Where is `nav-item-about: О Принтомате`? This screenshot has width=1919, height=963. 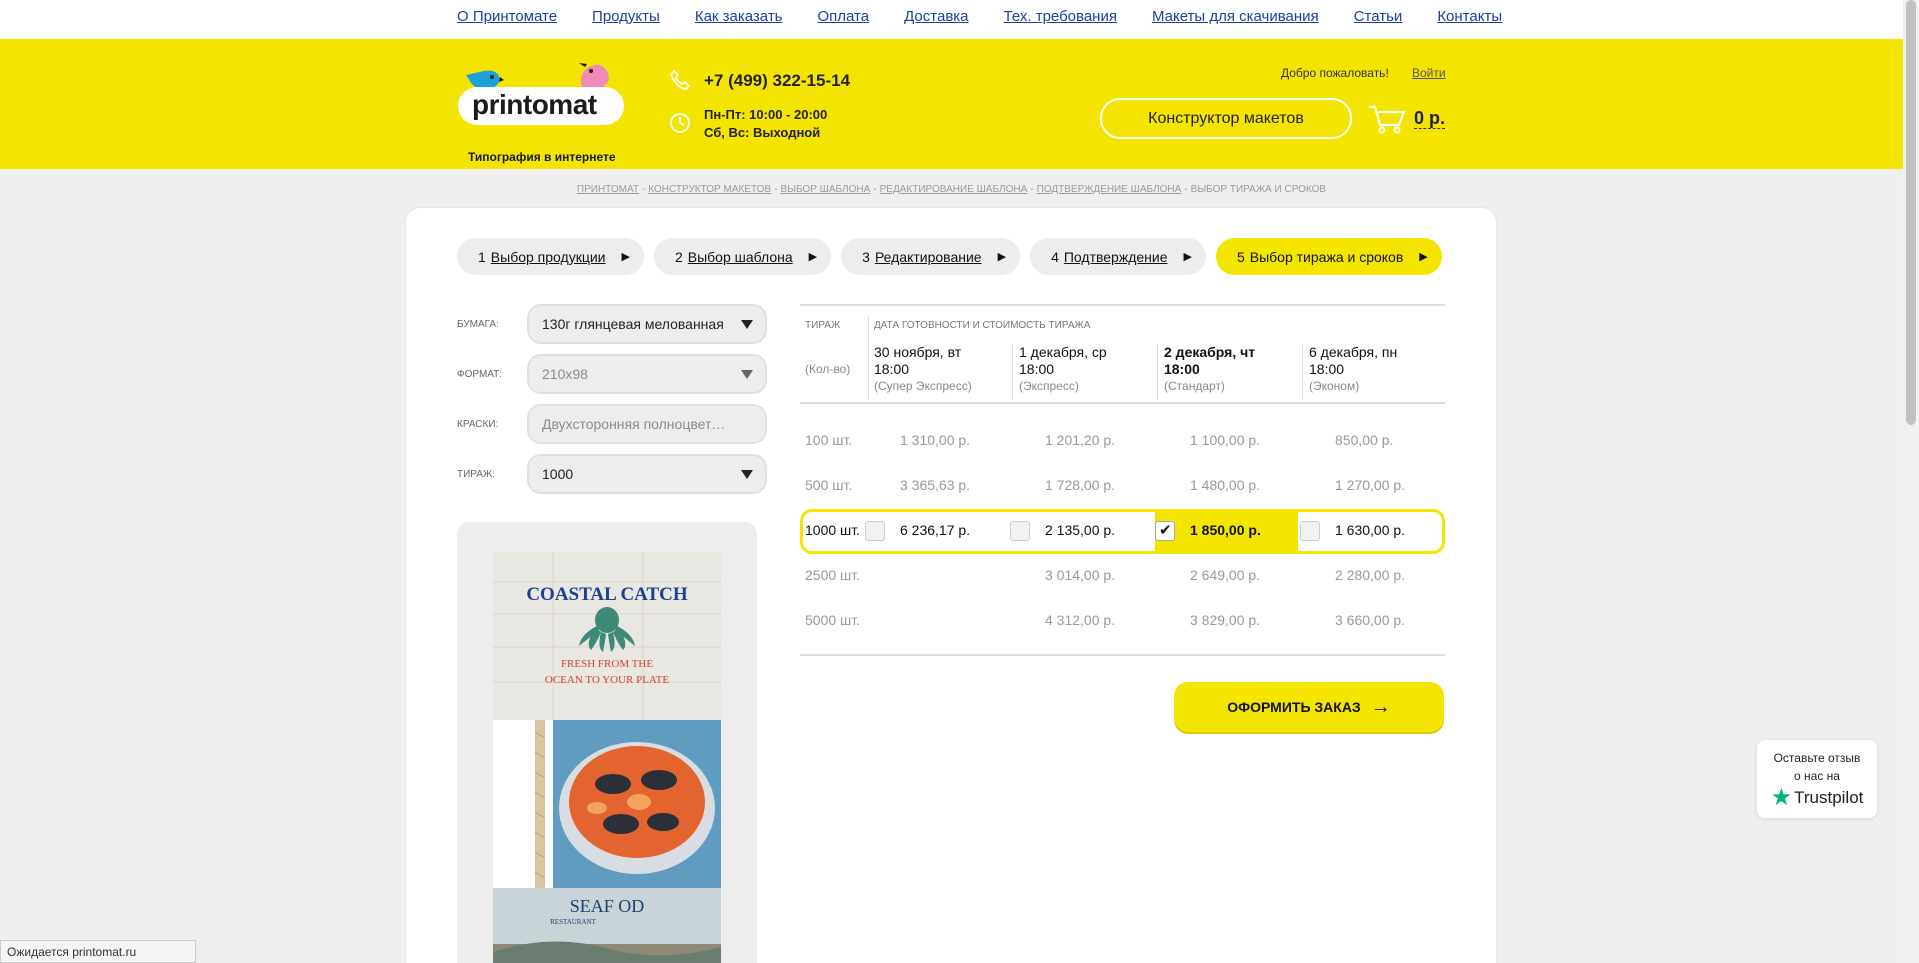
nav-item-about: О Принтомате is located at coordinates (507, 16).